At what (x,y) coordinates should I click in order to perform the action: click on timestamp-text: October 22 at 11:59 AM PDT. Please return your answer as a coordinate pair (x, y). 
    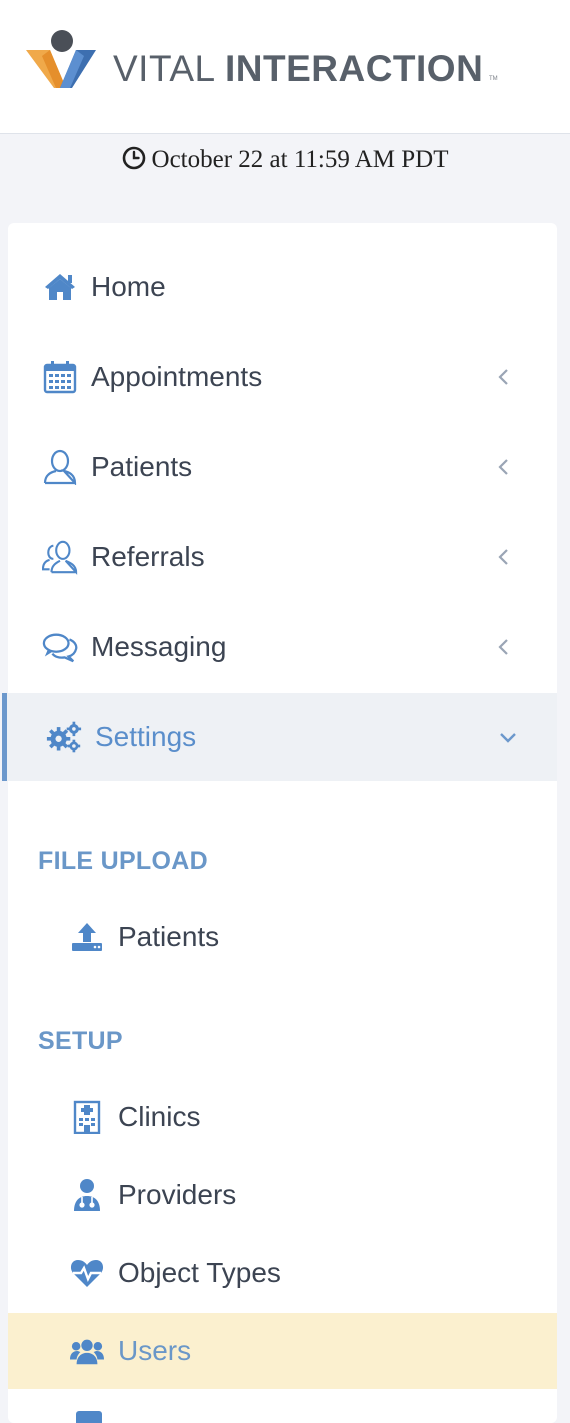
    Looking at the image, I should click on (300, 159).